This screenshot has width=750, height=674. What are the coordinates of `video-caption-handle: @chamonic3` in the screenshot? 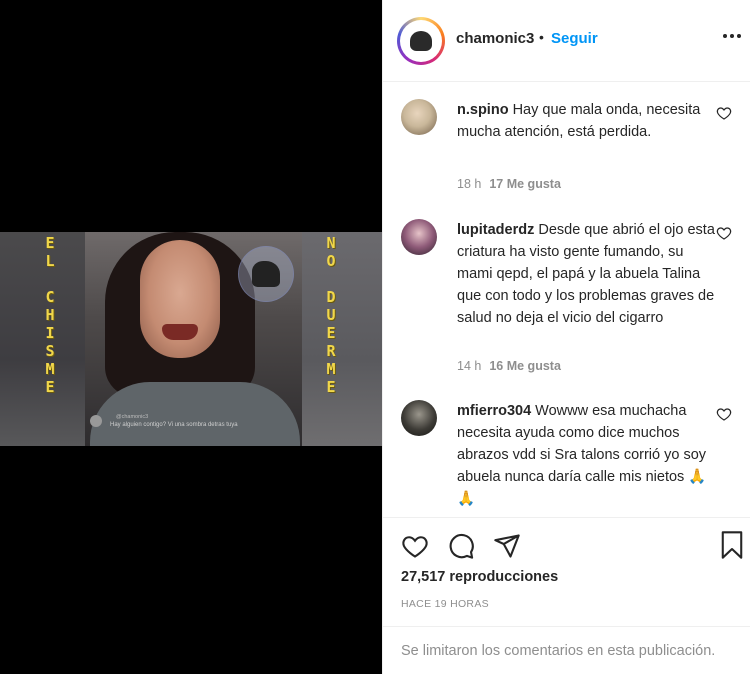 It's located at (132, 417).